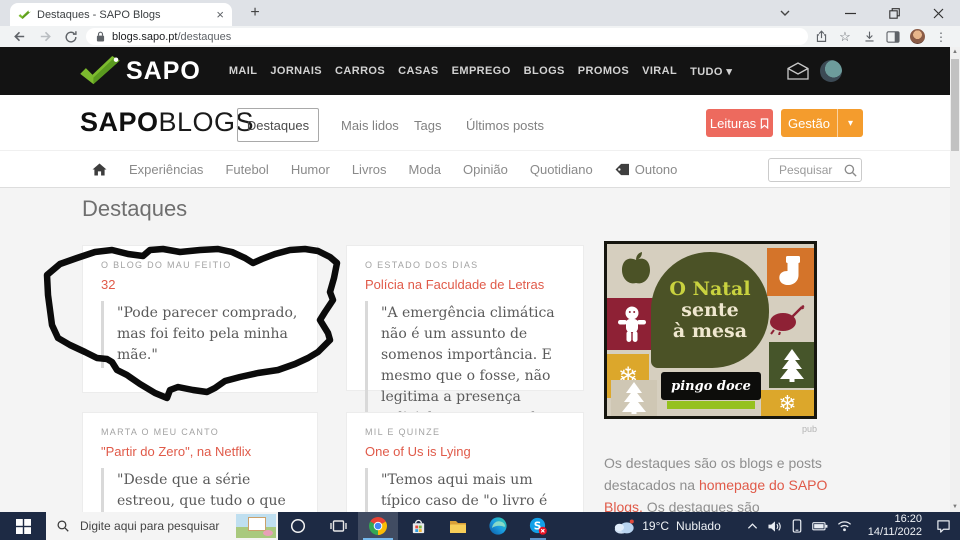 The height and width of the screenshot is (540, 960). What do you see at coordinates (505, 125) in the screenshot?
I see `tab-ultimos-posts: Últimos posts` at bounding box center [505, 125].